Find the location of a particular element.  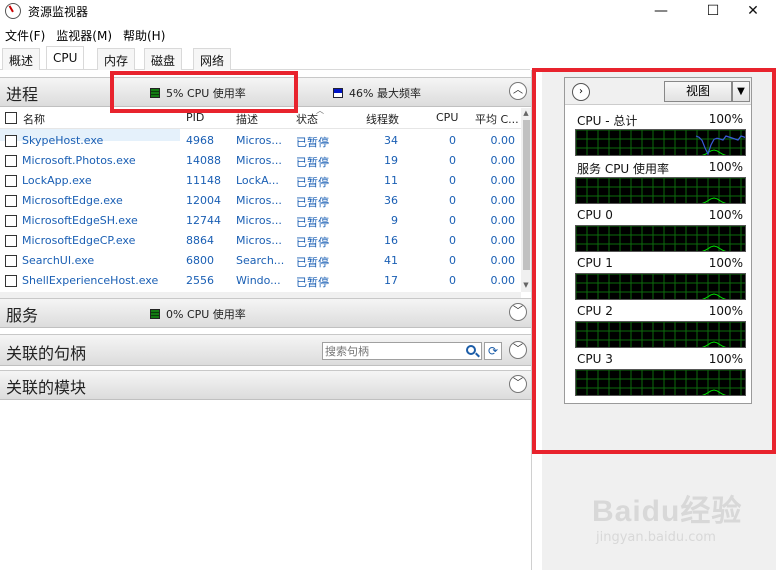

cell-pid: 6800 is located at coordinates (200, 260).